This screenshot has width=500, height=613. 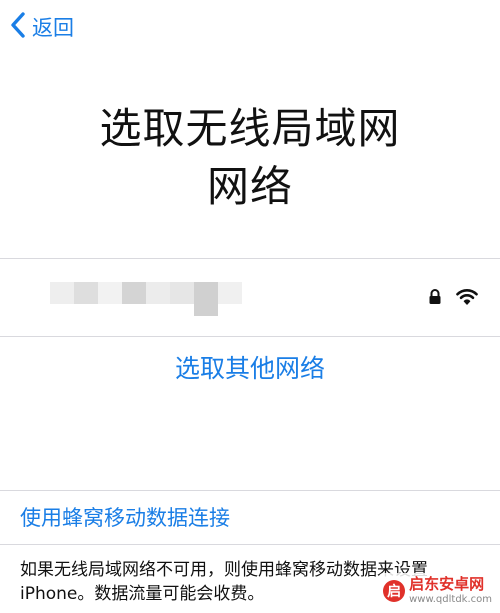 I want to click on choose-other-network-button: 选取其他网络, so click(x=250, y=369).